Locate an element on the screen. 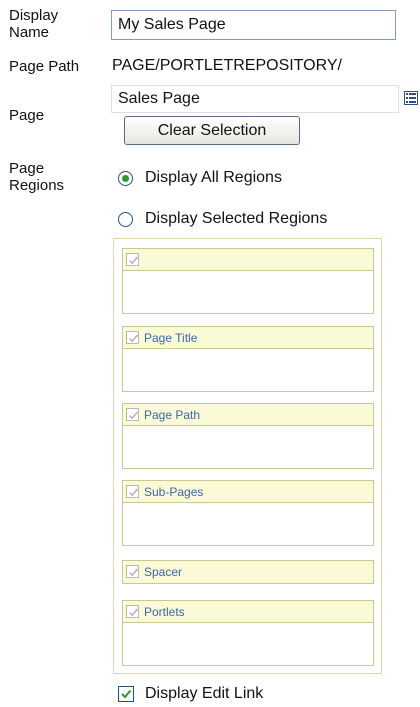 The width and height of the screenshot is (420, 707). page-regions-label-line2: Regions is located at coordinates (37, 185).